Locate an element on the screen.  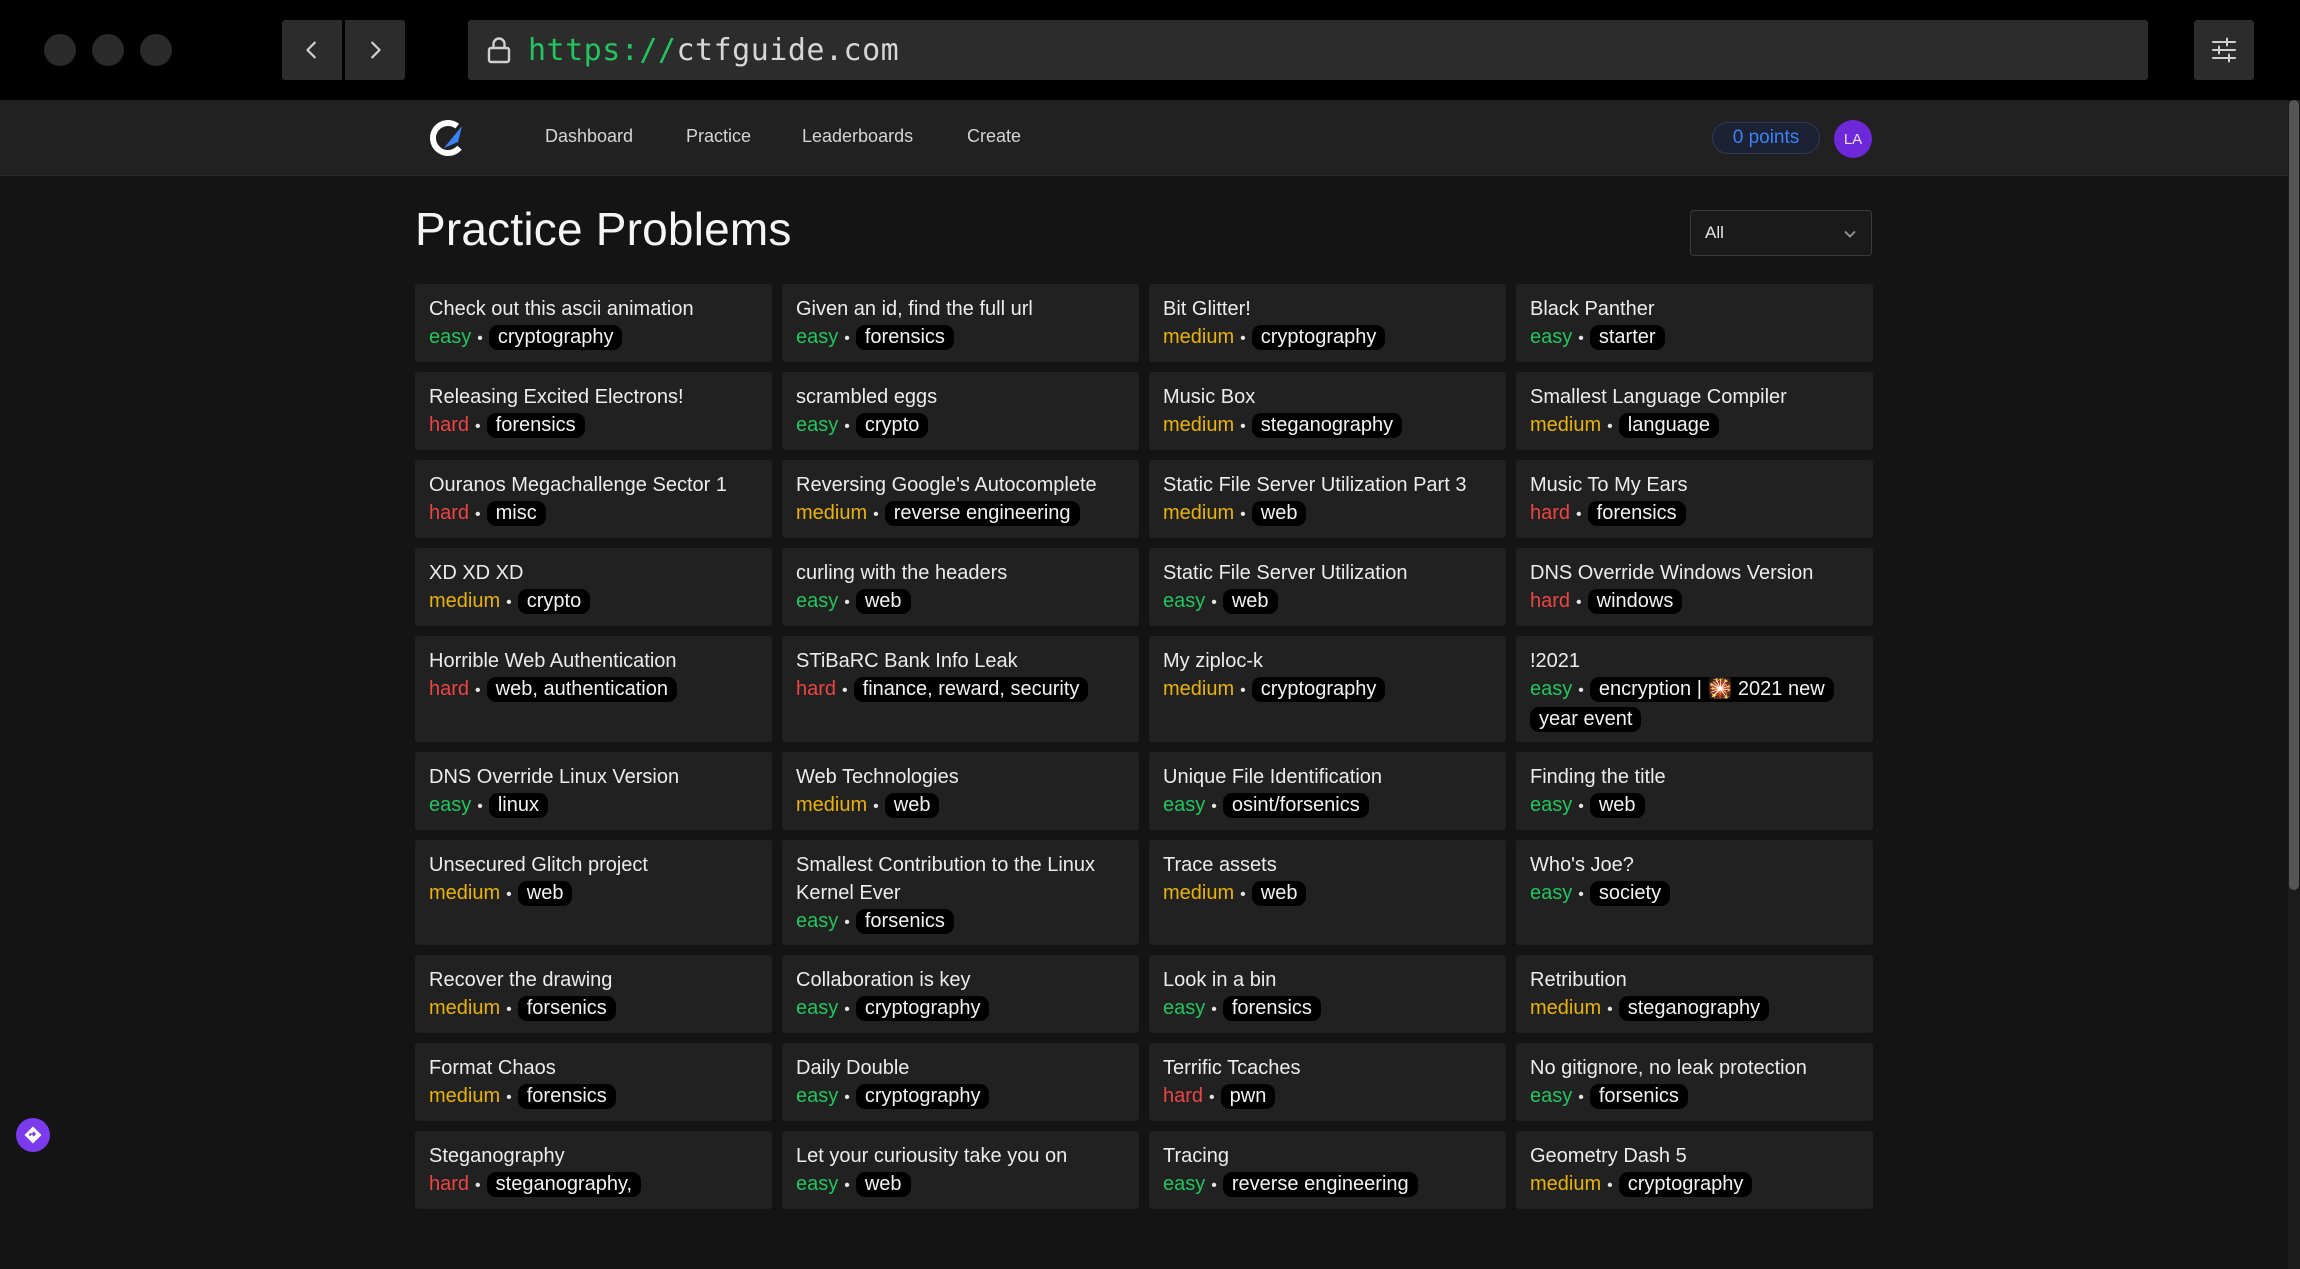
problem-card: Finding the title easy • web is located at coordinates (1694, 791).